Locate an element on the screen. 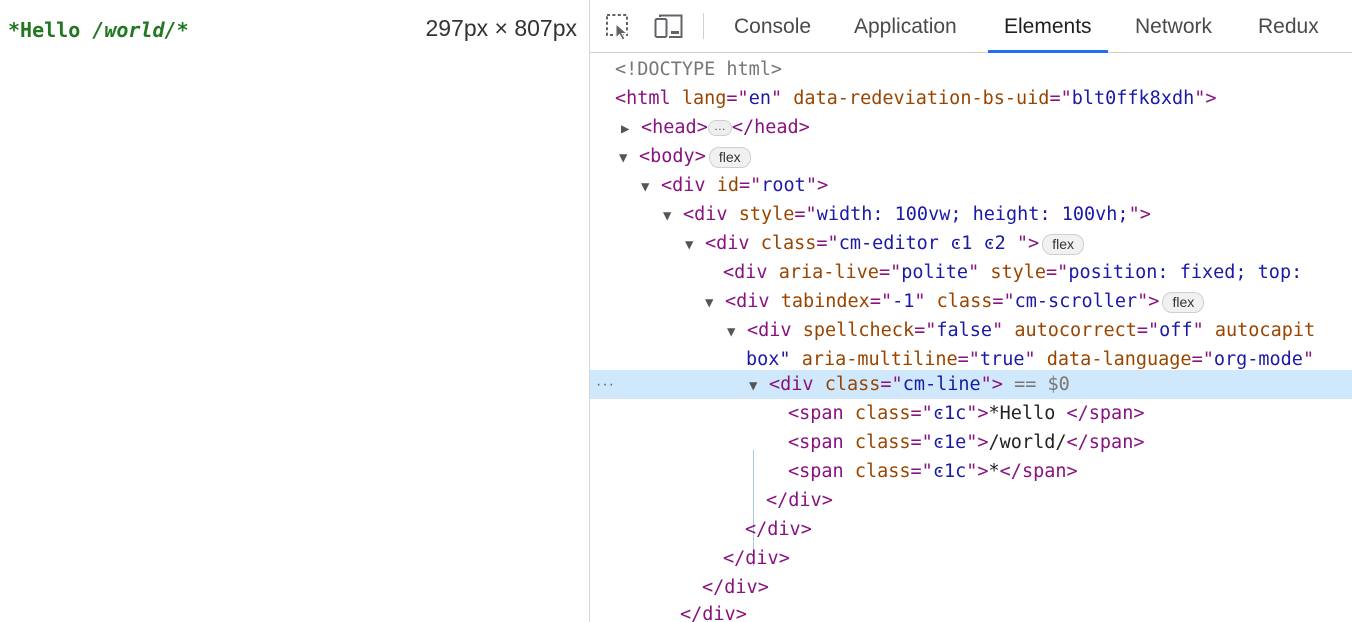  tree-row-cm-editor: ▼ <div class="cm-editor ͼ1 ͼ2 "> flex is located at coordinates (971, 243).